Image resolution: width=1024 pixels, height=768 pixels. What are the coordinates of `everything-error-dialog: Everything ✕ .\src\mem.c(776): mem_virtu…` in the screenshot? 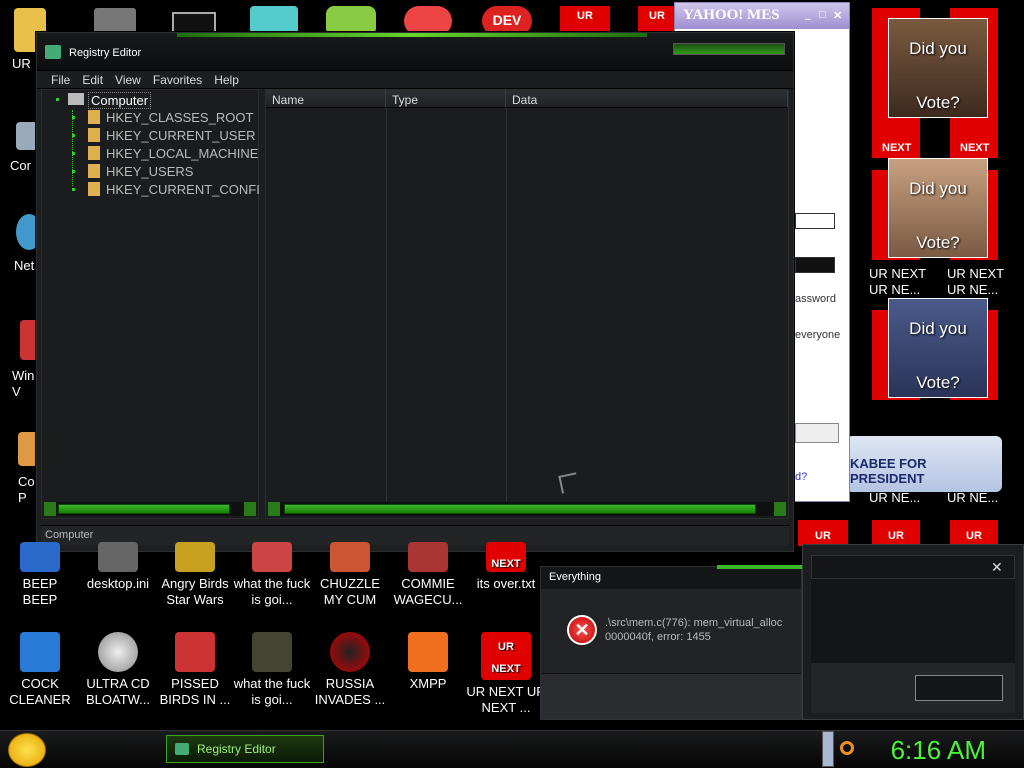 It's located at (671, 642).